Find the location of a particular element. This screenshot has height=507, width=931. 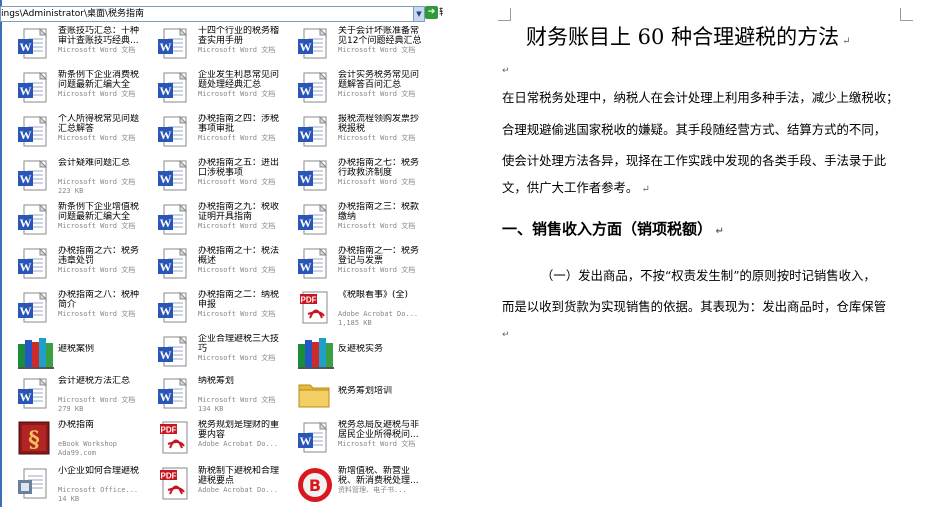

file-size: 279 KB is located at coordinates (71, 409).